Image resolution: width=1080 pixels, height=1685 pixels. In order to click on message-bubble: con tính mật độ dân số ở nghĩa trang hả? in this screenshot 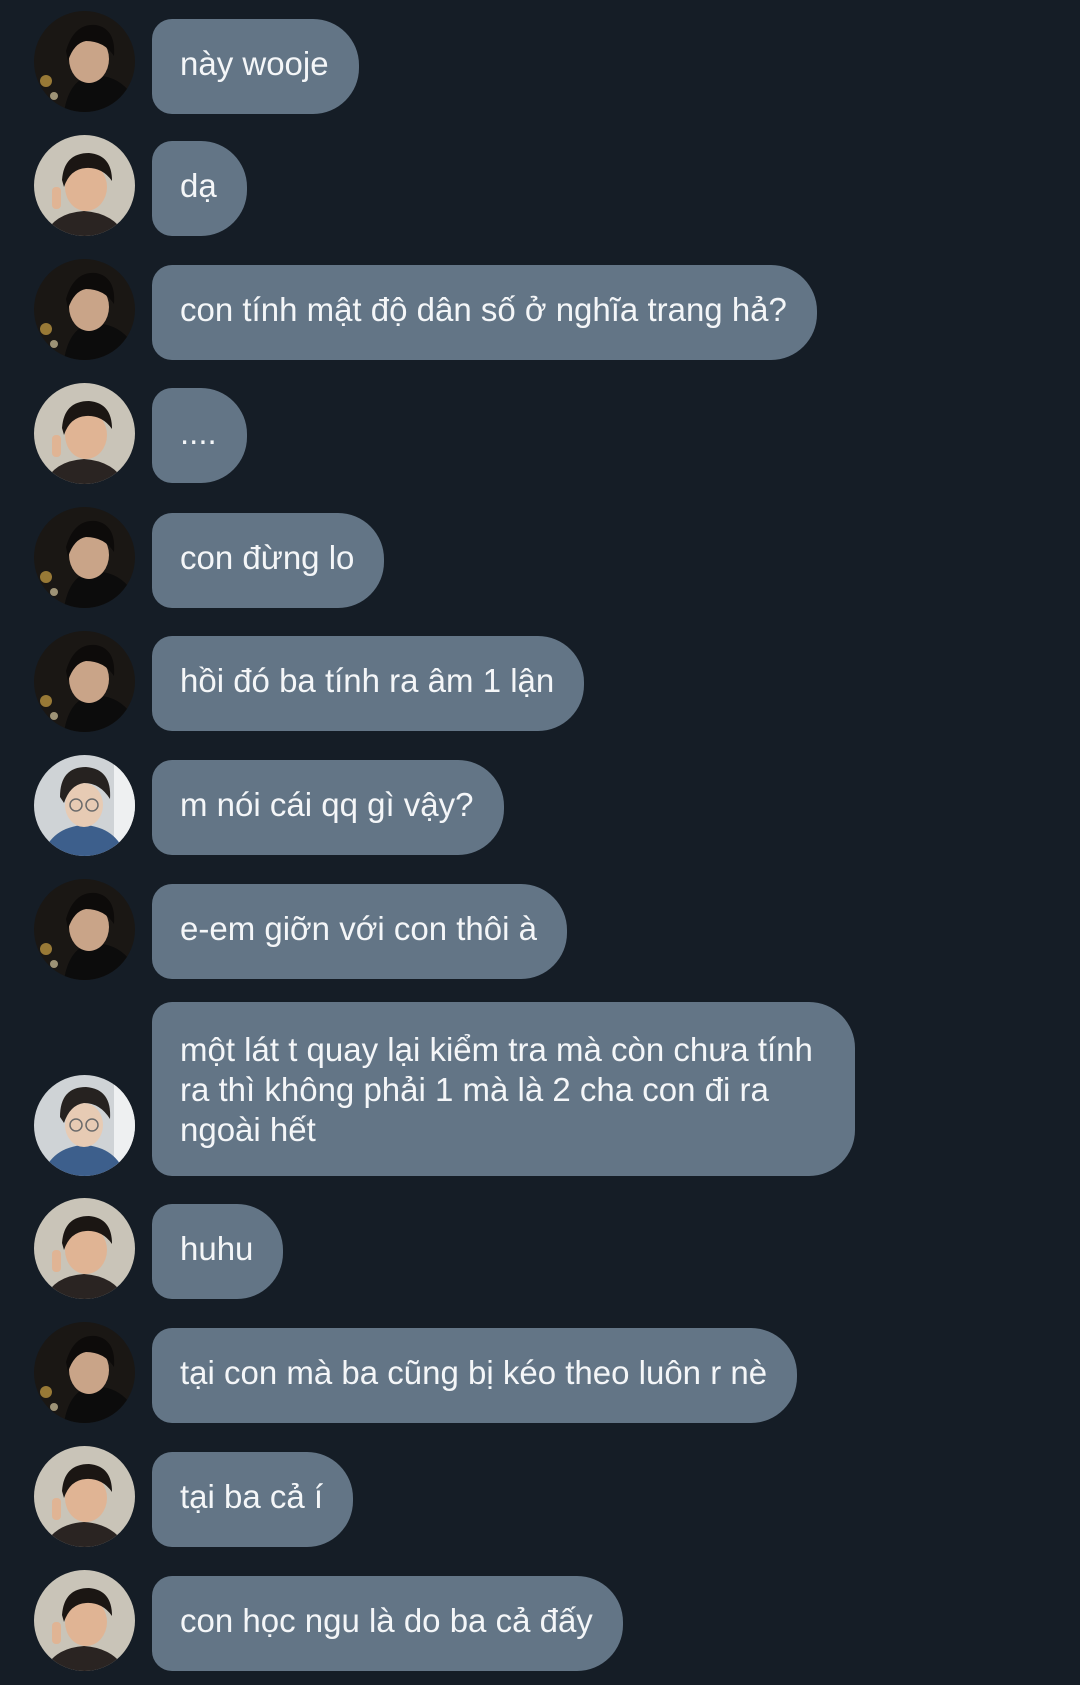, I will do `click(484, 312)`.